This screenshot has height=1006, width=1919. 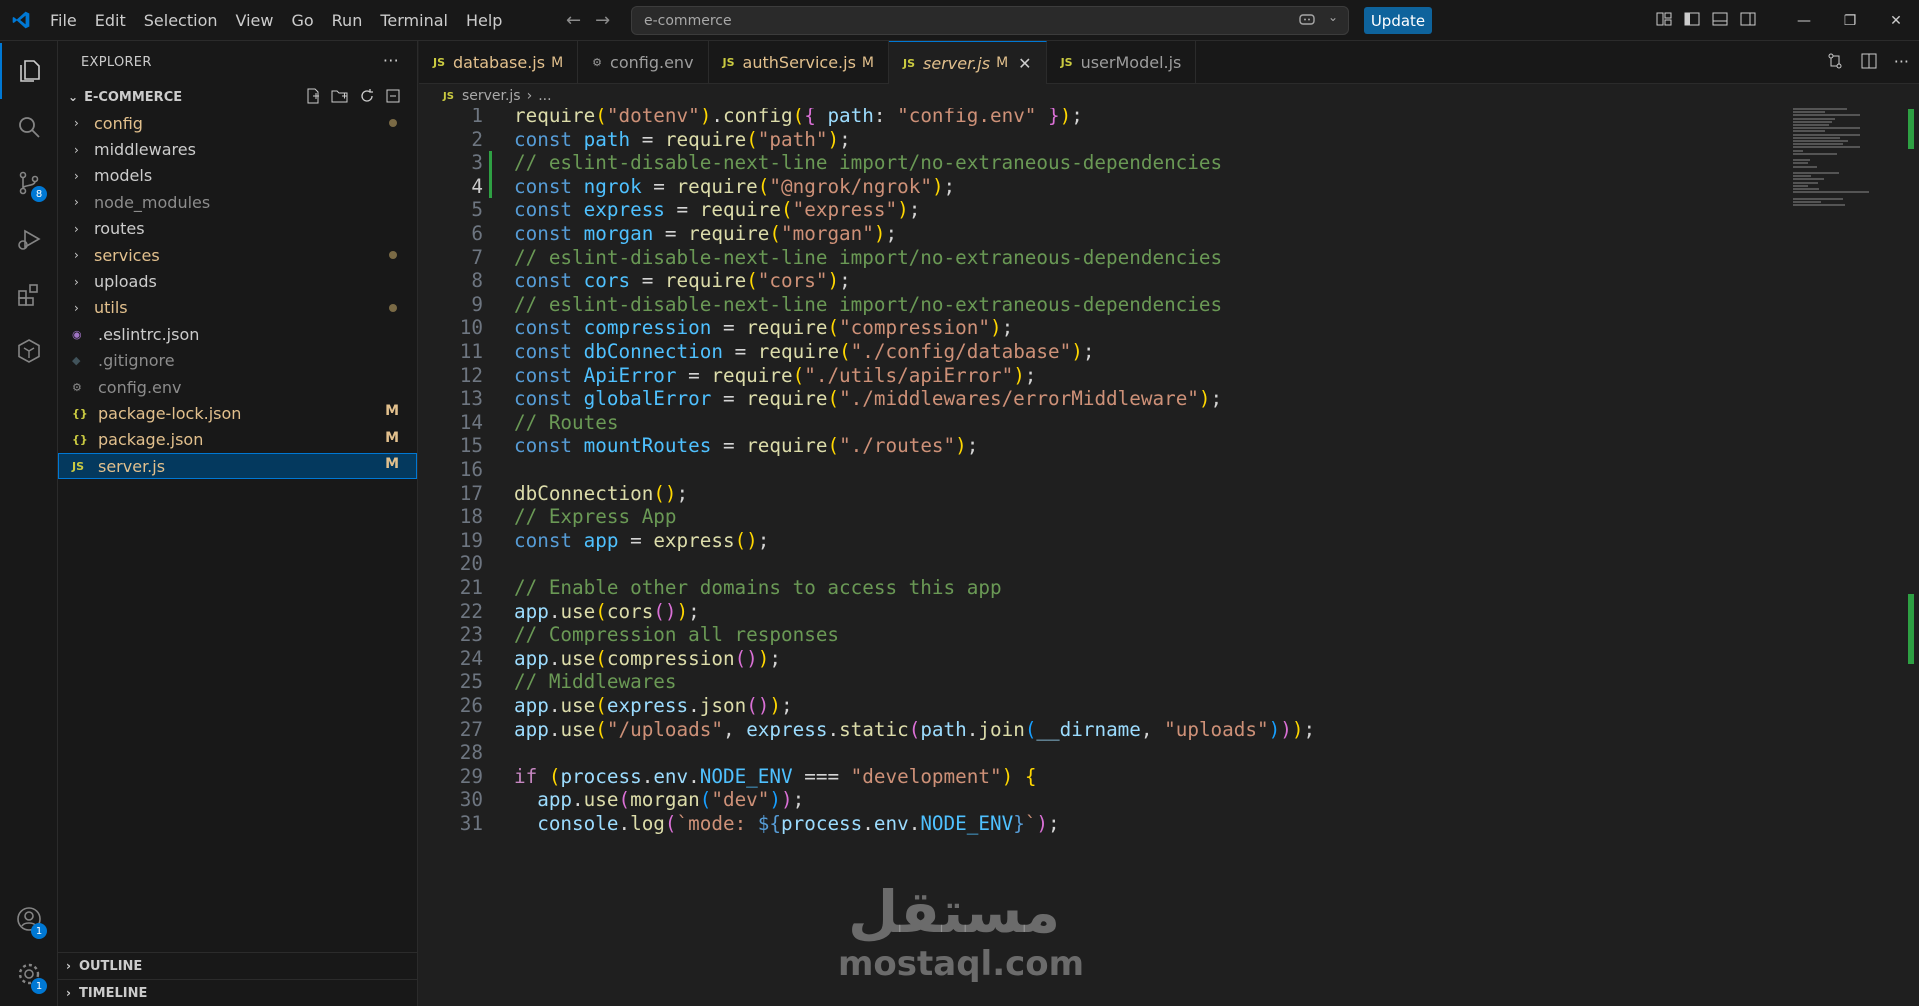 What do you see at coordinates (145, 150) in the screenshot?
I see `folder-name: middlewares` at bounding box center [145, 150].